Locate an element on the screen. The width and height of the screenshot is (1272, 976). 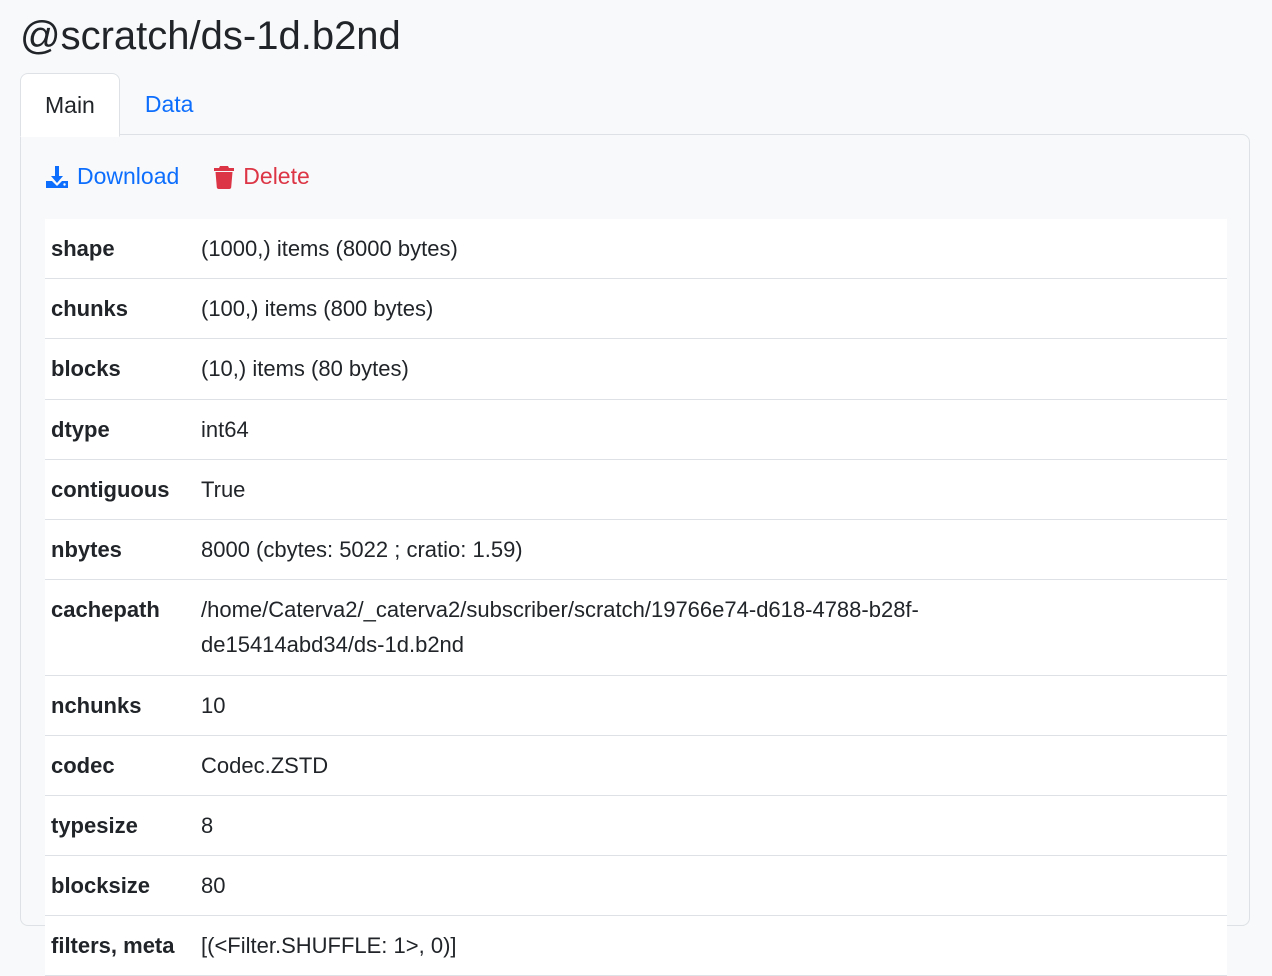
tab-data: Data is located at coordinates (169, 104).